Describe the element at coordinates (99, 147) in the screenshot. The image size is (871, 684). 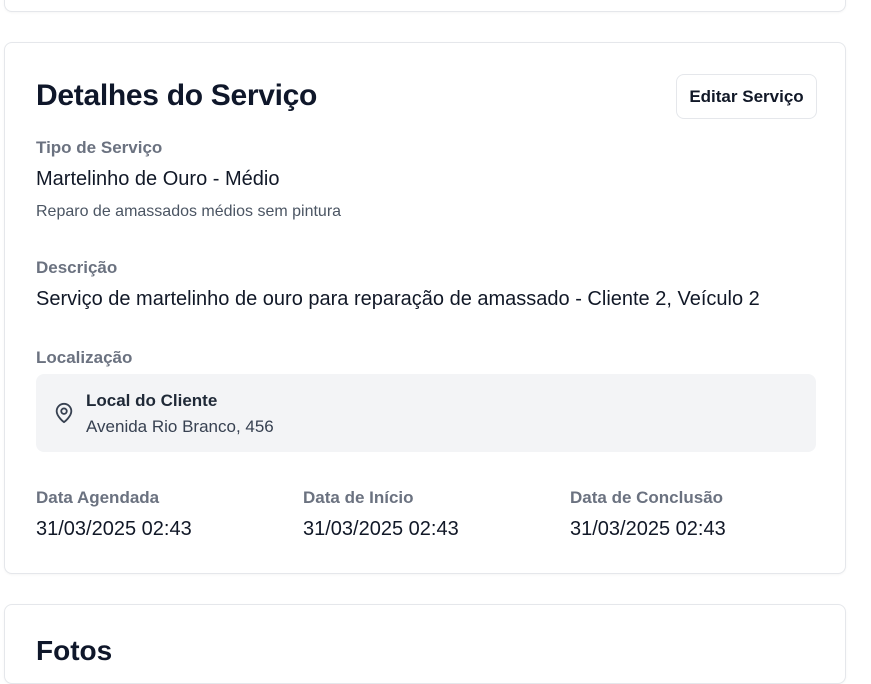
I see `service-type-label: Tipo de Serviço` at that location.